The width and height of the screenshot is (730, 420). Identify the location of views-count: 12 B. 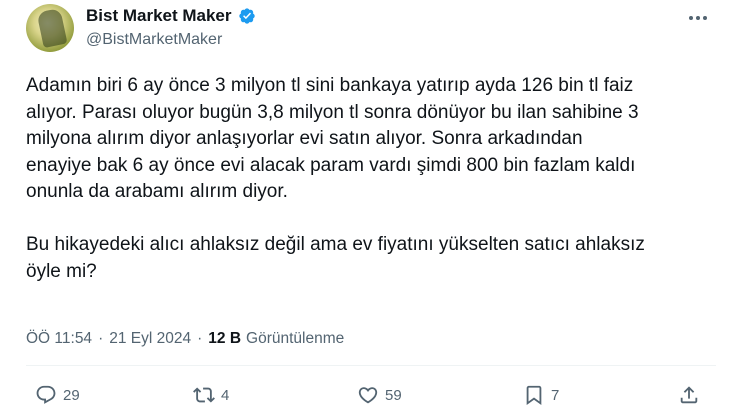
(225, 338).